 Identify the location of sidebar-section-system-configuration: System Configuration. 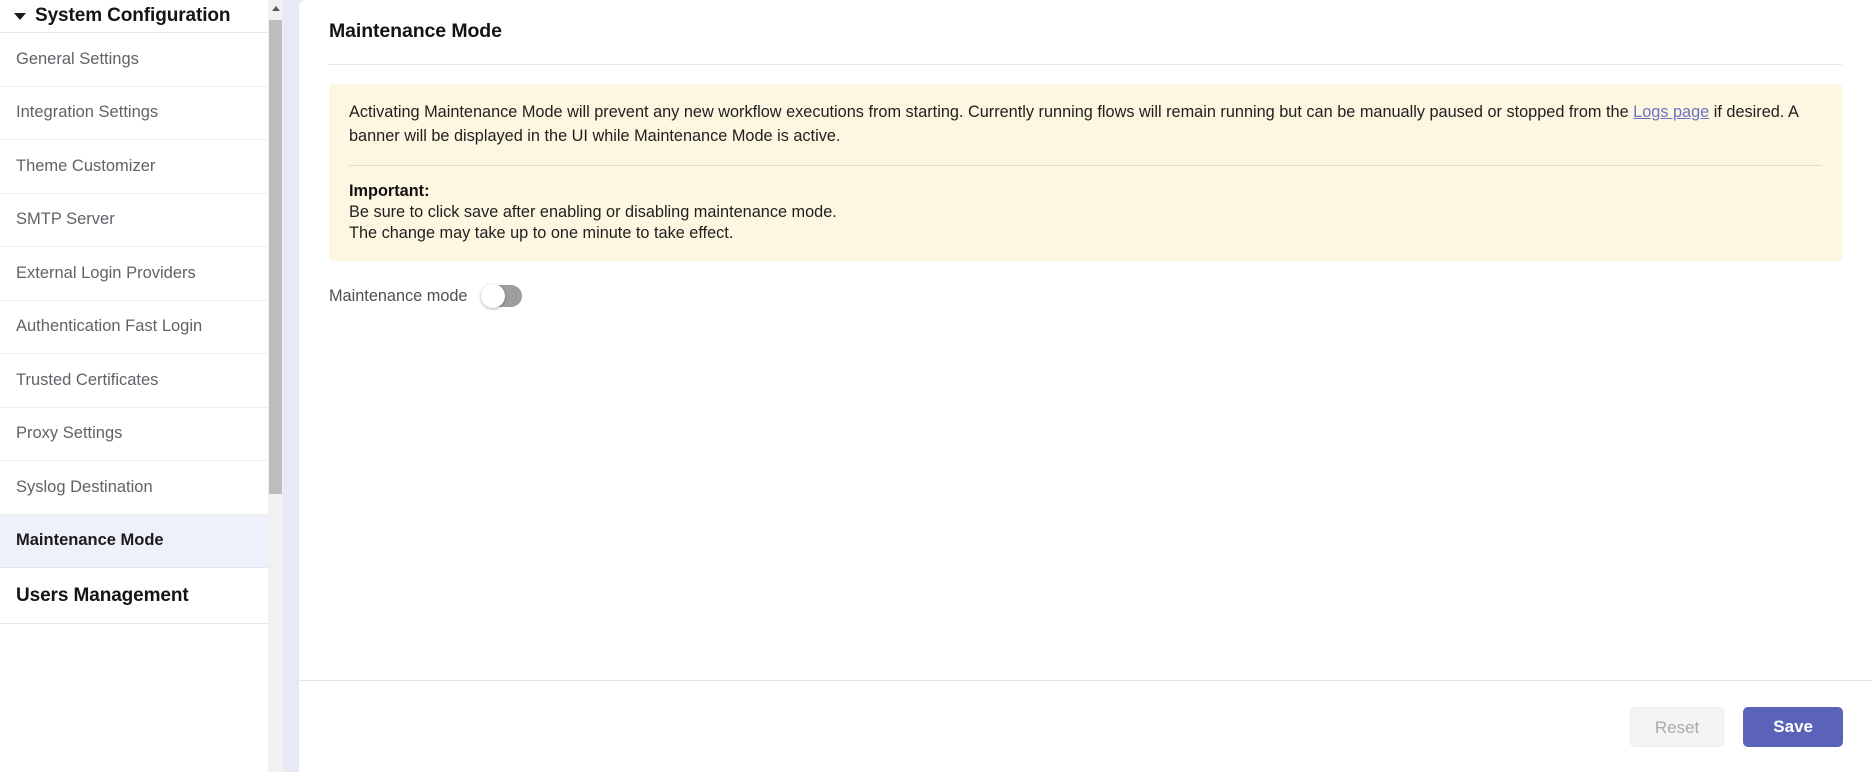
(134, 16).